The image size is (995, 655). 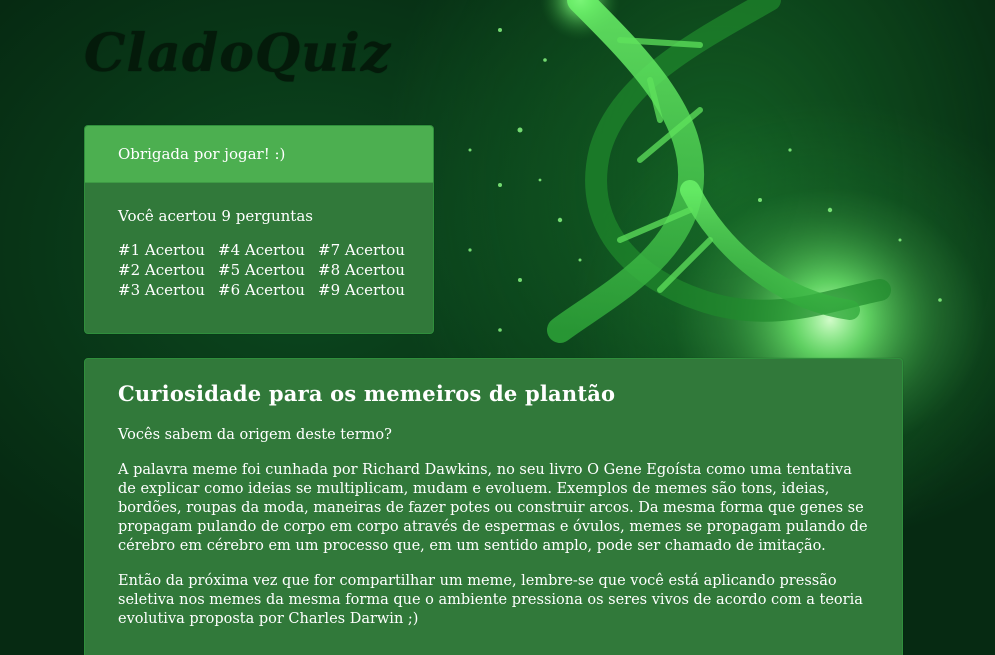 What do you see at coordinates (361, 250) in the screenshot?
I see `answer-item: #7 Acertou` at bounding box center [361, 250].